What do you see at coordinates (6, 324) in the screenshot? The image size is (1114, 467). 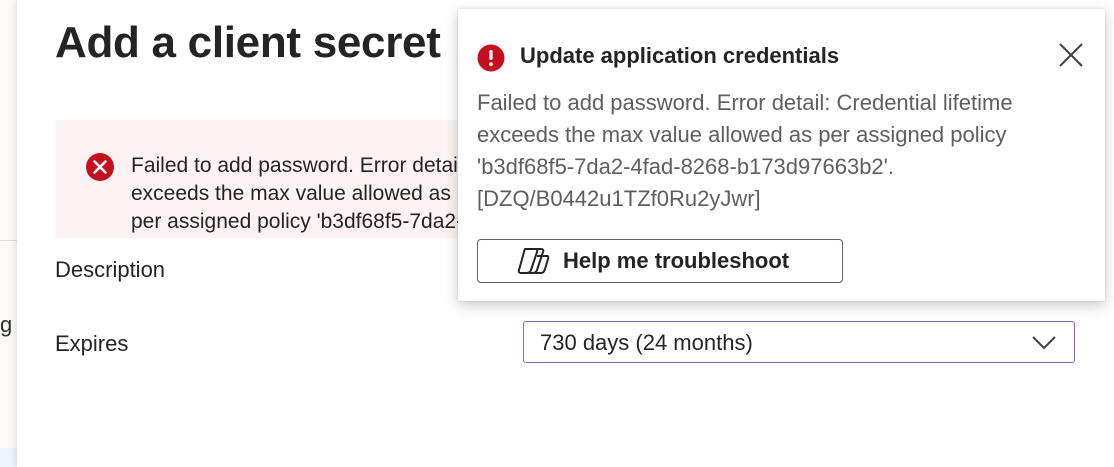 I see `background-text-fragment: g` at bounding box center [6, 324].